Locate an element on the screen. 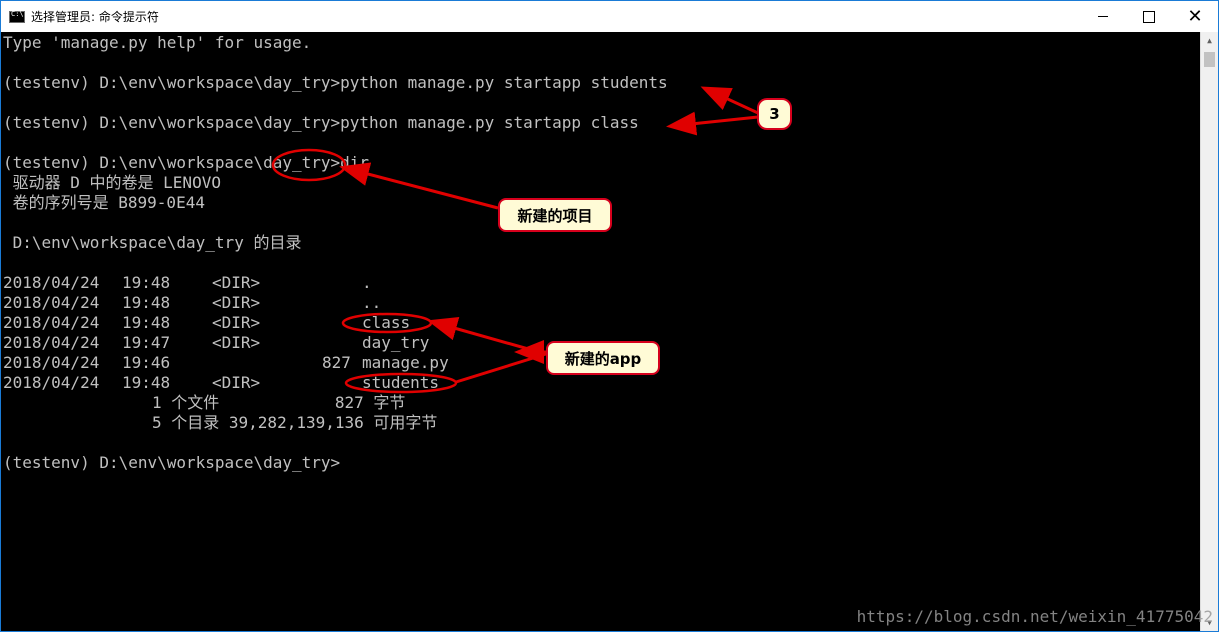  console-line: Type 'manage.py help' for usage. is located at coordinates (157, 42).